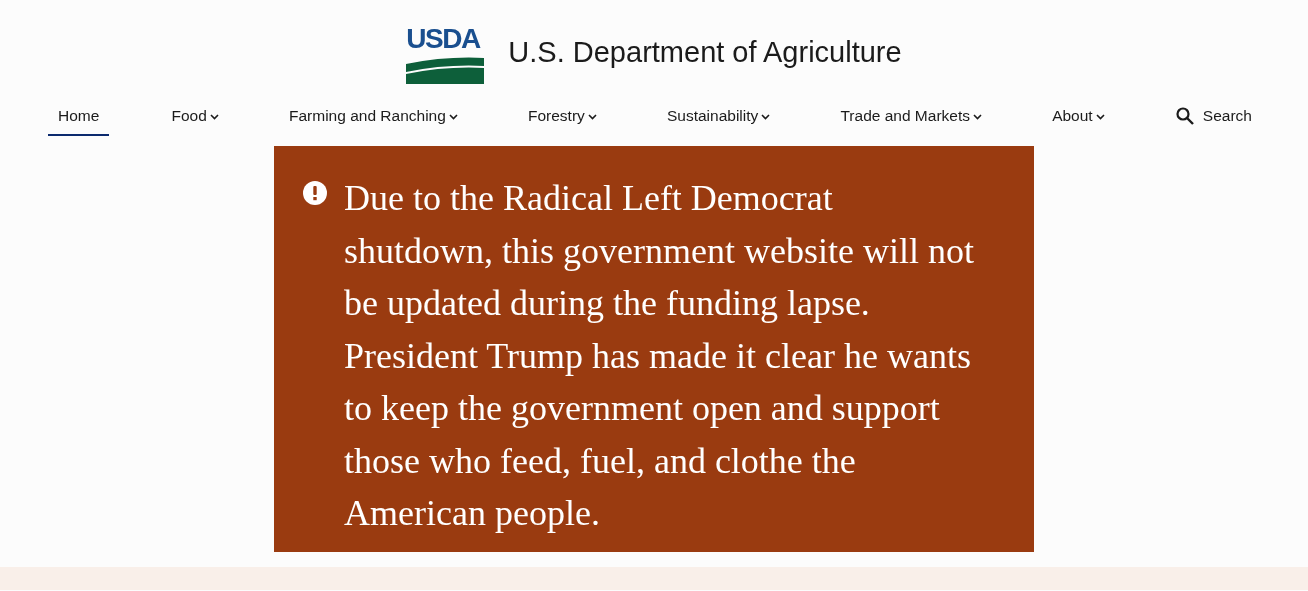  I want to click on logo-text: USDA, so click(444, 38).